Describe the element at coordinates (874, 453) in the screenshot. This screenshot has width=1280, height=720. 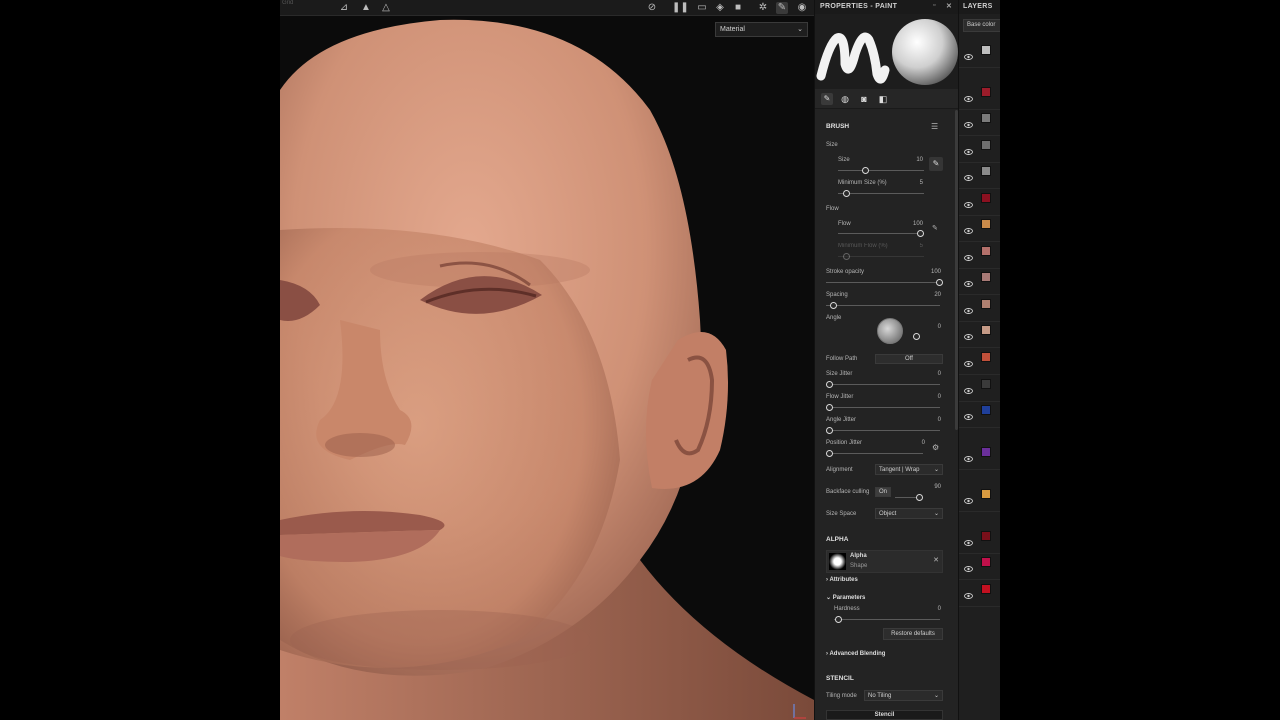
I see `position-jitter-slider-track` at that location.